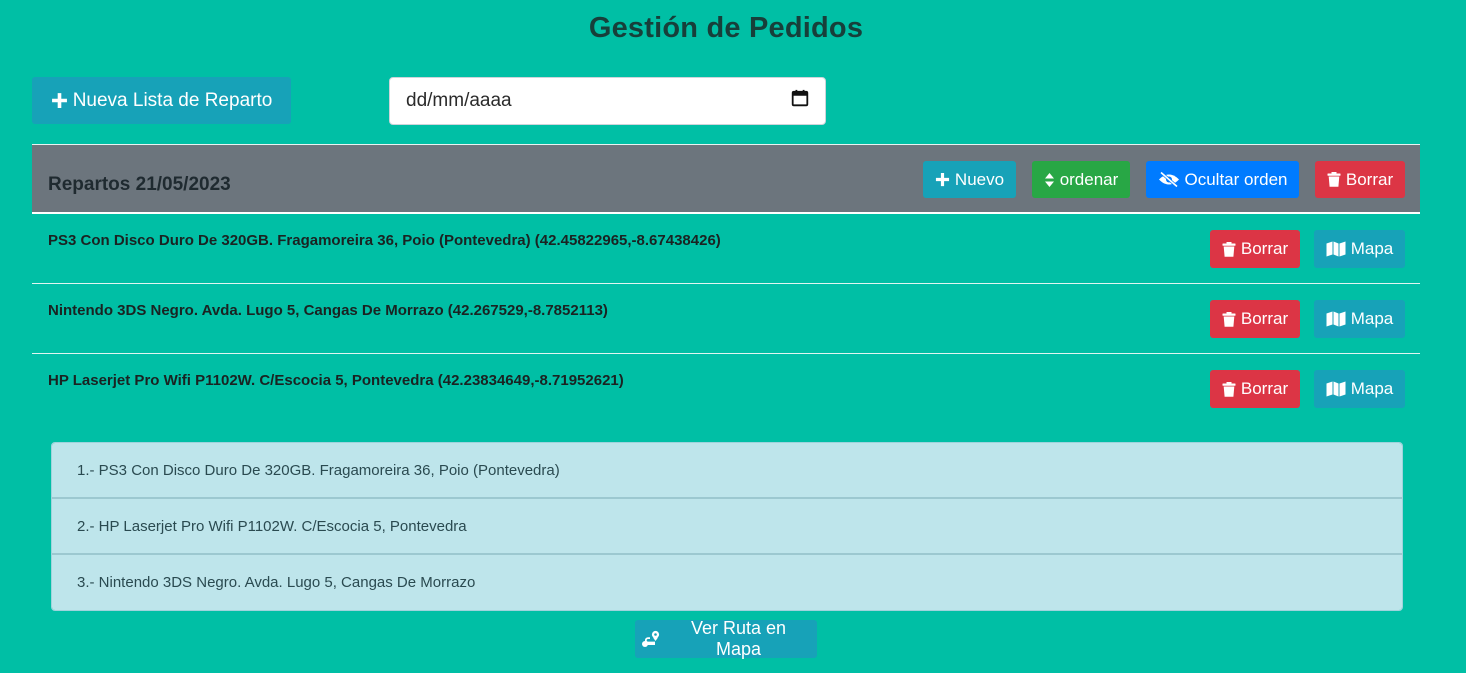 Image resolution: width=1466 pixels, height=673 pixels. I want to click on date-input: dd/mm/aaaa, so click(607, 101).